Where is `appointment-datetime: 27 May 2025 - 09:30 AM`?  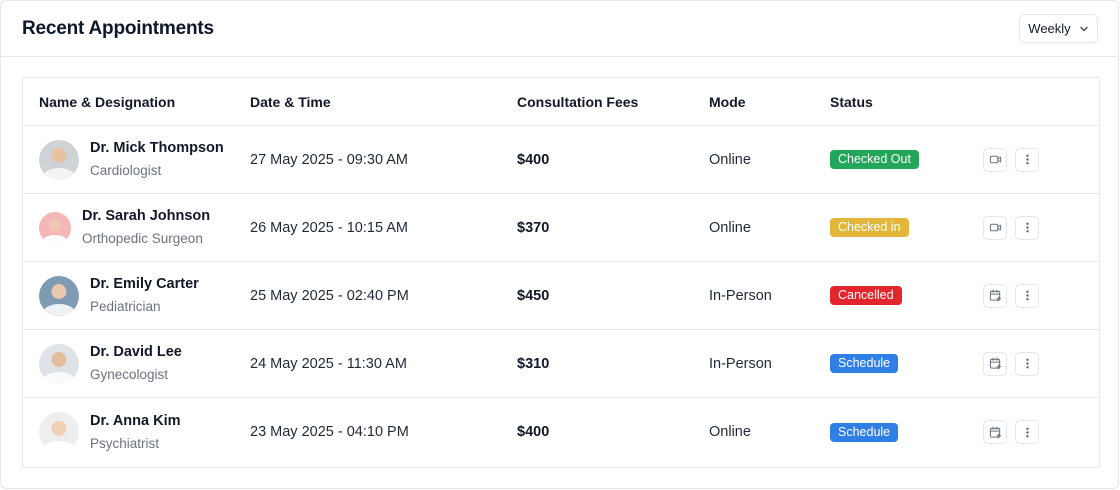 appointment-datetime: 27 May 2025 - 09:30 AM is located at coordinates (329, 159).